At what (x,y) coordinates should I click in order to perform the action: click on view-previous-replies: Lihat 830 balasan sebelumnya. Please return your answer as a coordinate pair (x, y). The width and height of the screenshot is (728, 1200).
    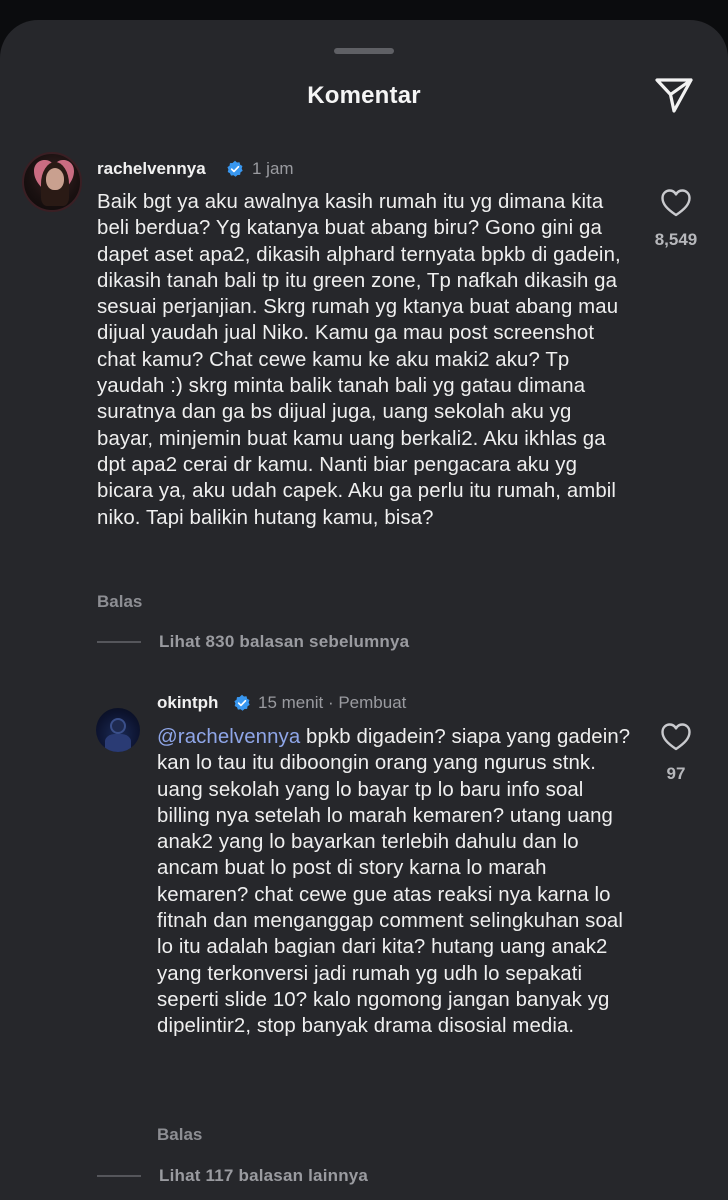
    Looking at the image, I should click on (284, 642).